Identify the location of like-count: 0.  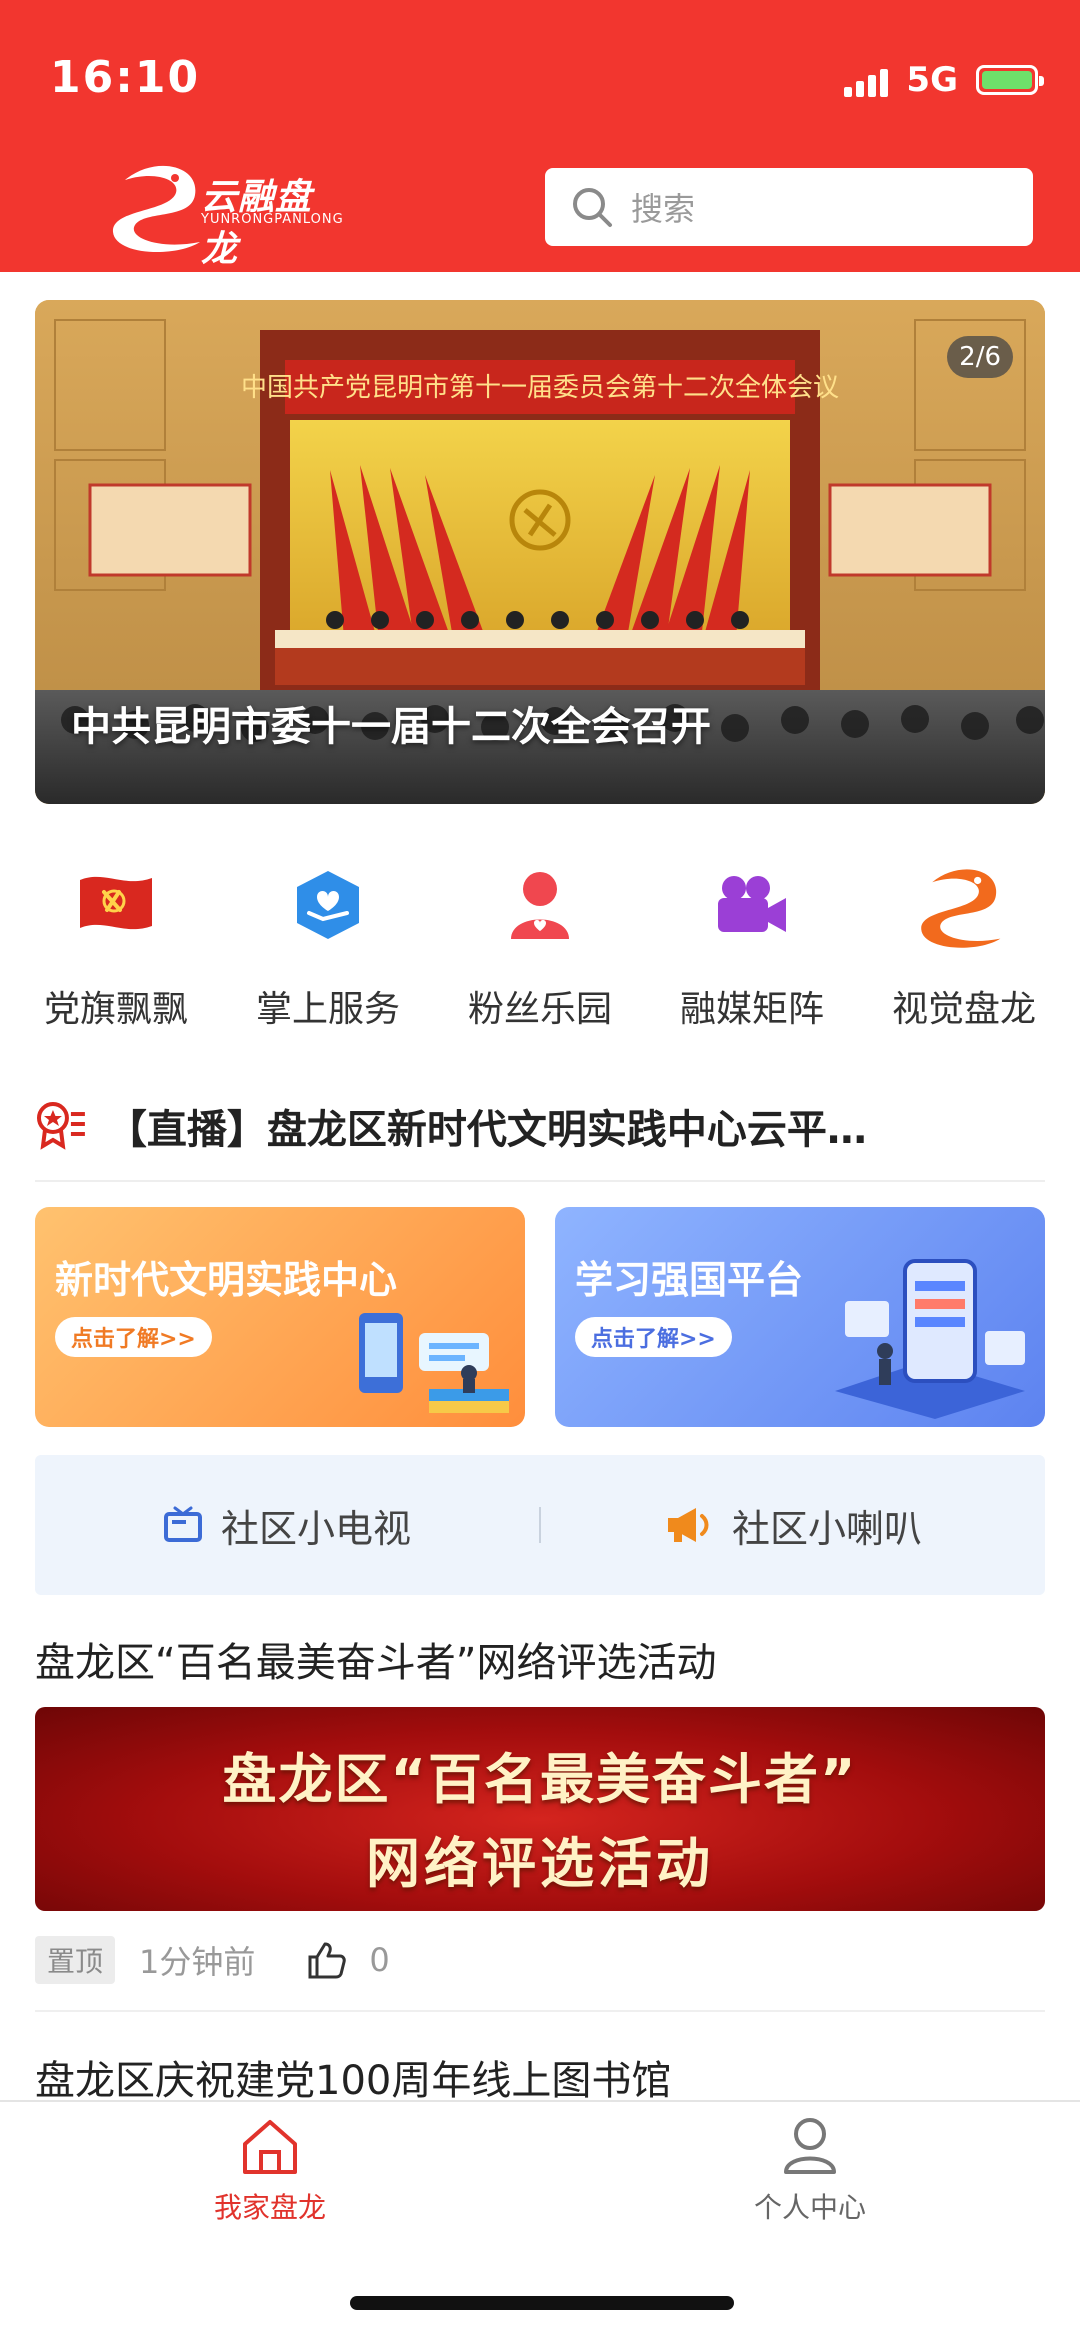
(379, 1960).